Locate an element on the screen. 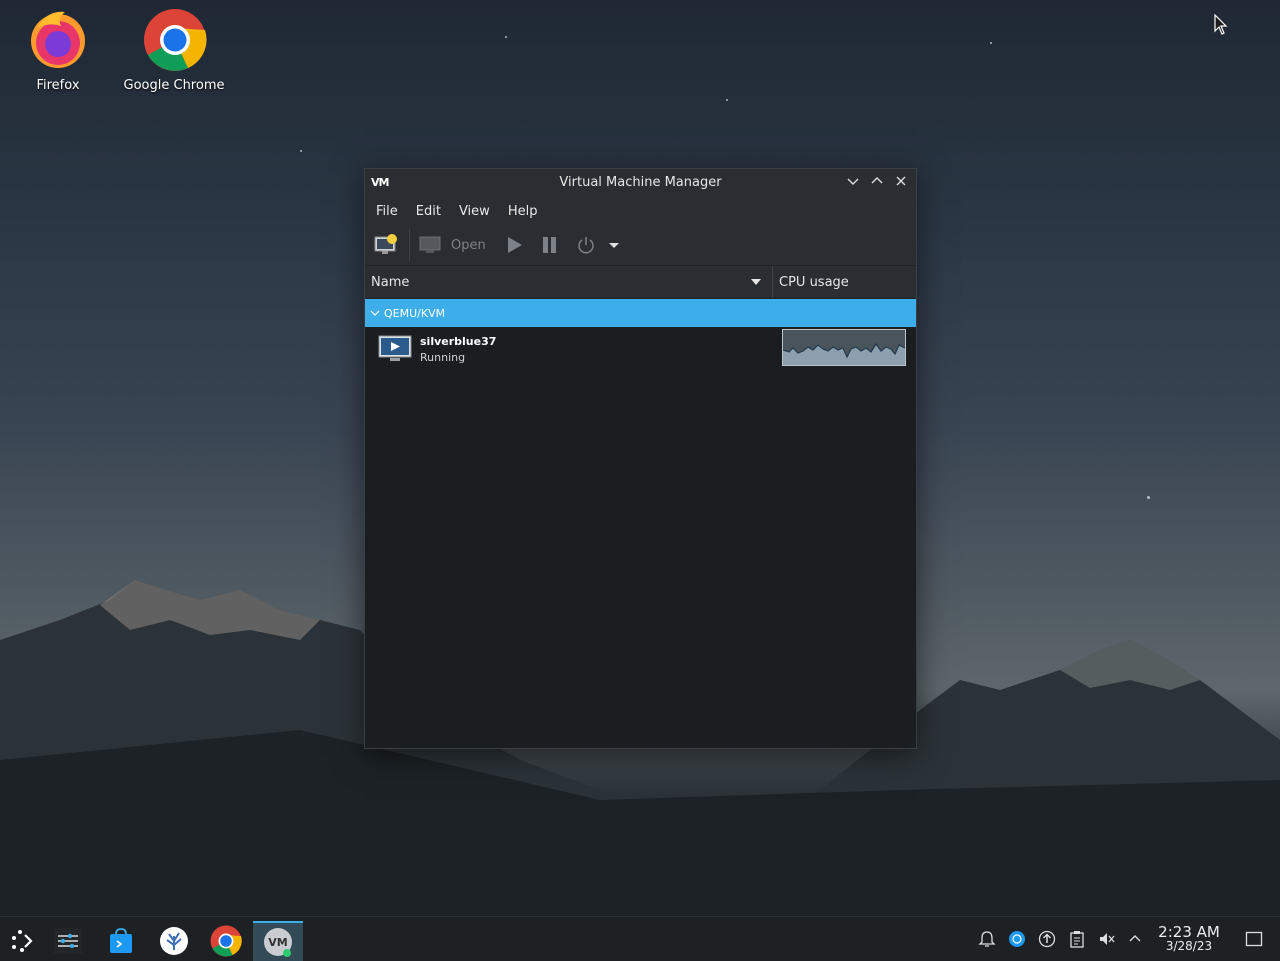 The width and height of the screenshot is (1280, 961). updates-icon is located at coordinates (1047, 939).